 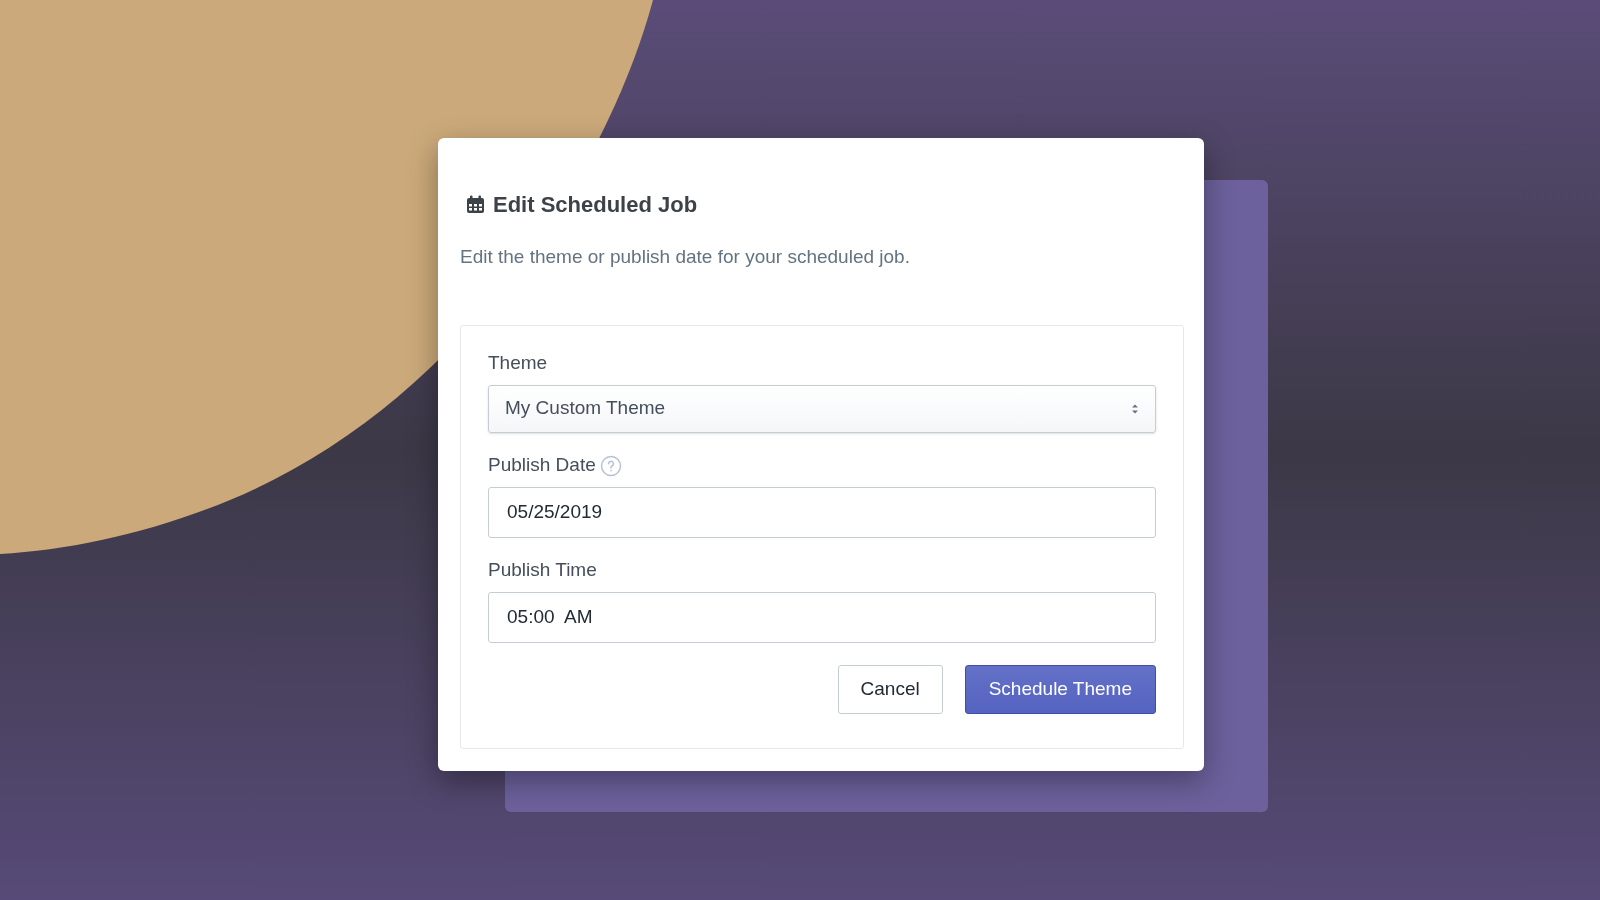 What do you see at coordinates (518, 363) in the screenshot?
I see `field-label: Theme` at bounding box center [518, 363].